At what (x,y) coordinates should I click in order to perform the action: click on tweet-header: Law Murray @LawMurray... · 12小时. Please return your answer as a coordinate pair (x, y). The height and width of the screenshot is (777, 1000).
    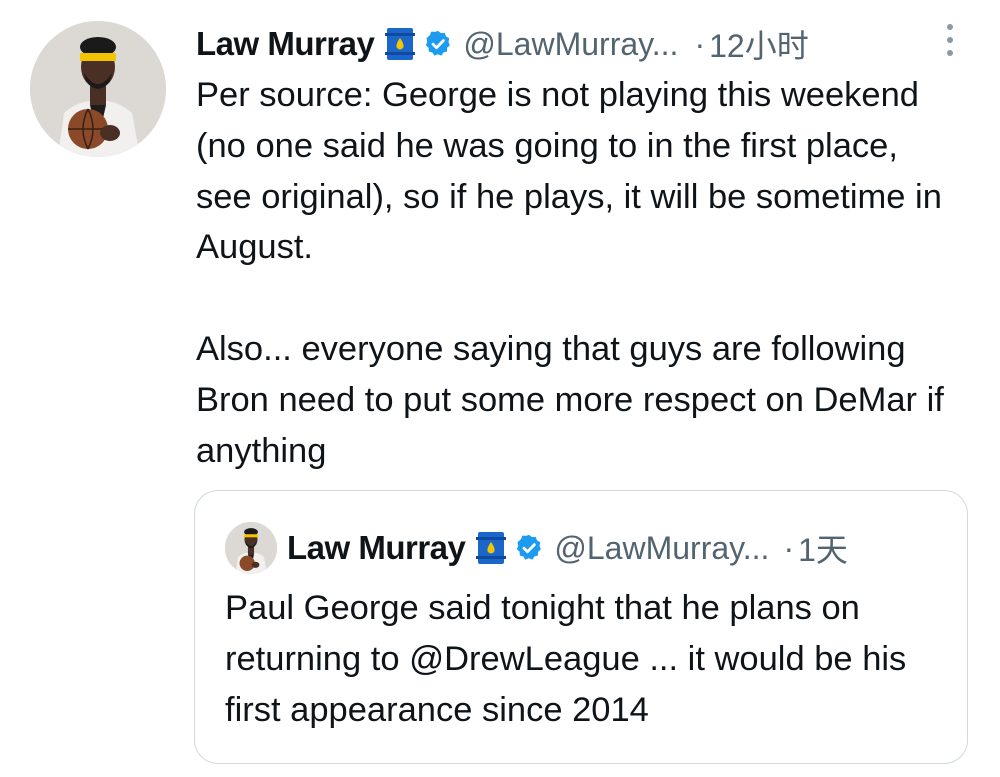
    Looking at the image, I should click on (502, 44).